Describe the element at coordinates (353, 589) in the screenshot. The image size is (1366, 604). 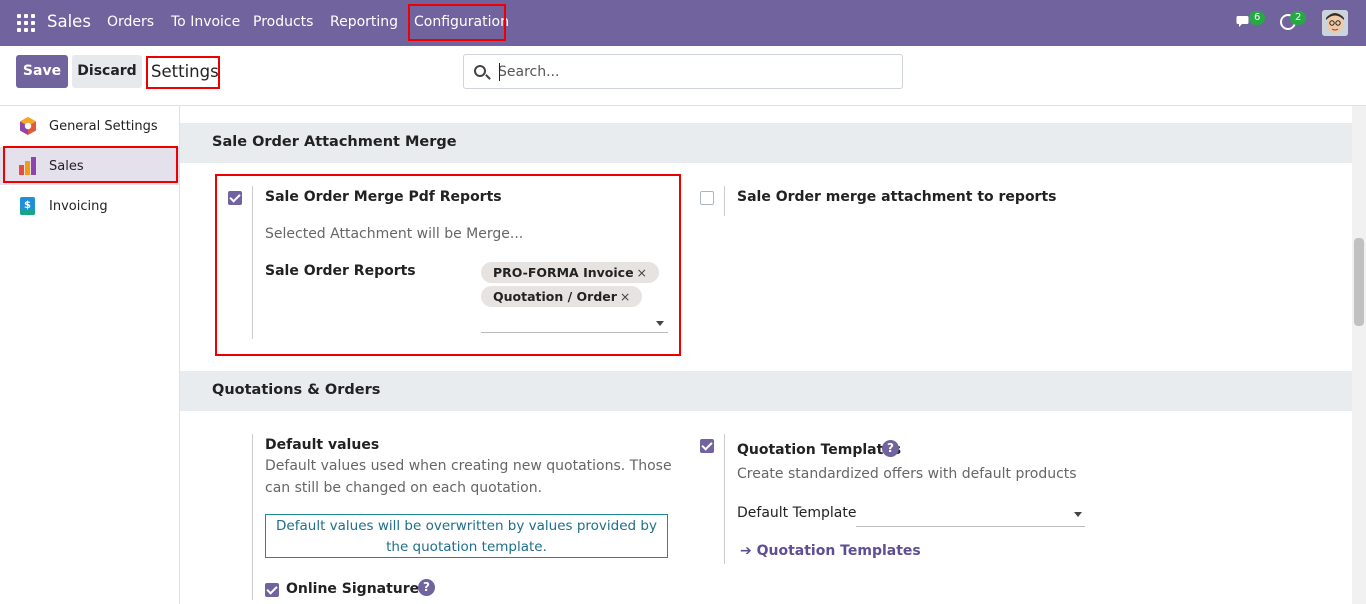
I see `online-signature-label: Online Signature` at that location.